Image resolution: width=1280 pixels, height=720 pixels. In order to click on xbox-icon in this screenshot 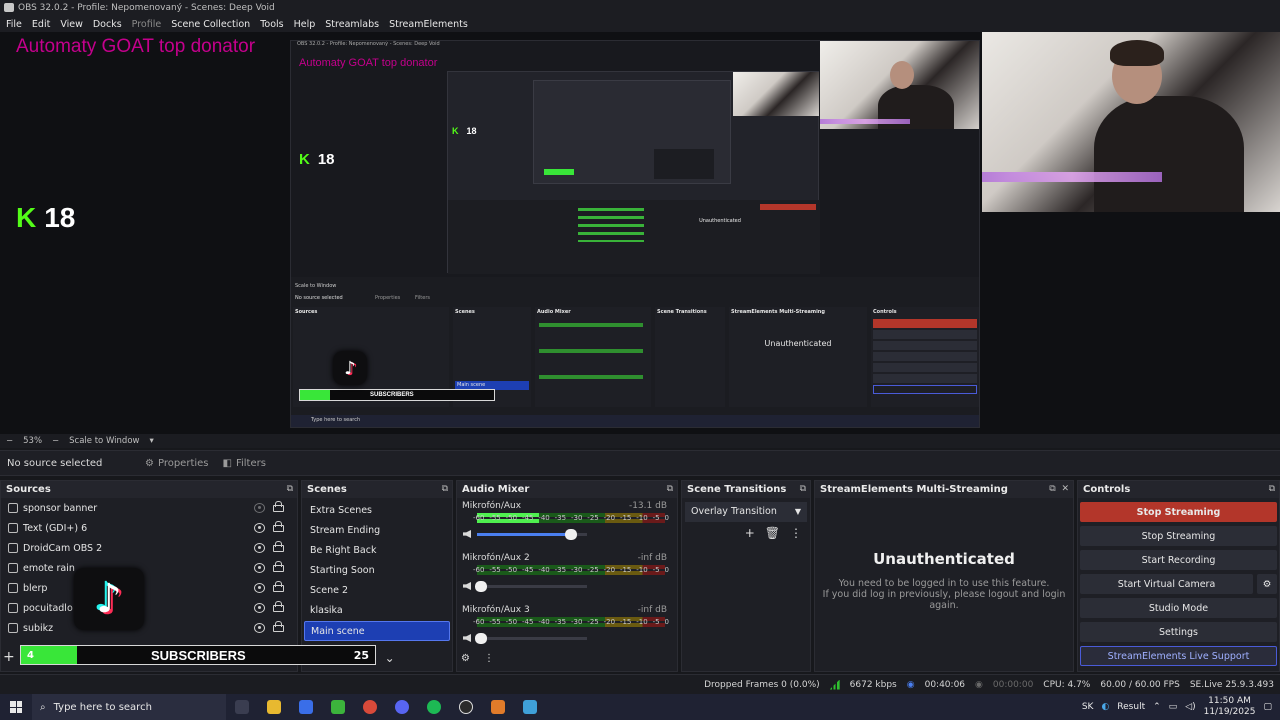, I will do `click(338, 707)`.